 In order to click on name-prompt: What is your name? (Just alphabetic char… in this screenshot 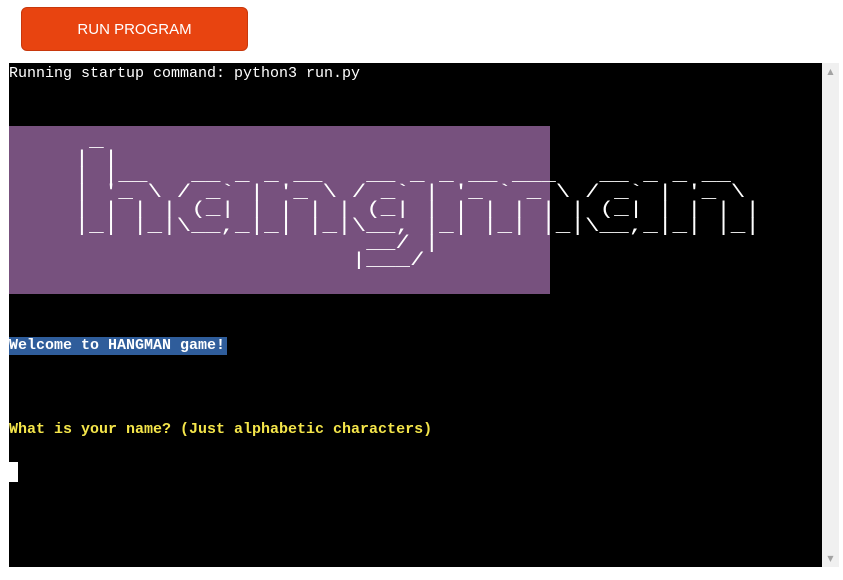, I will do `click(221, 429)`.